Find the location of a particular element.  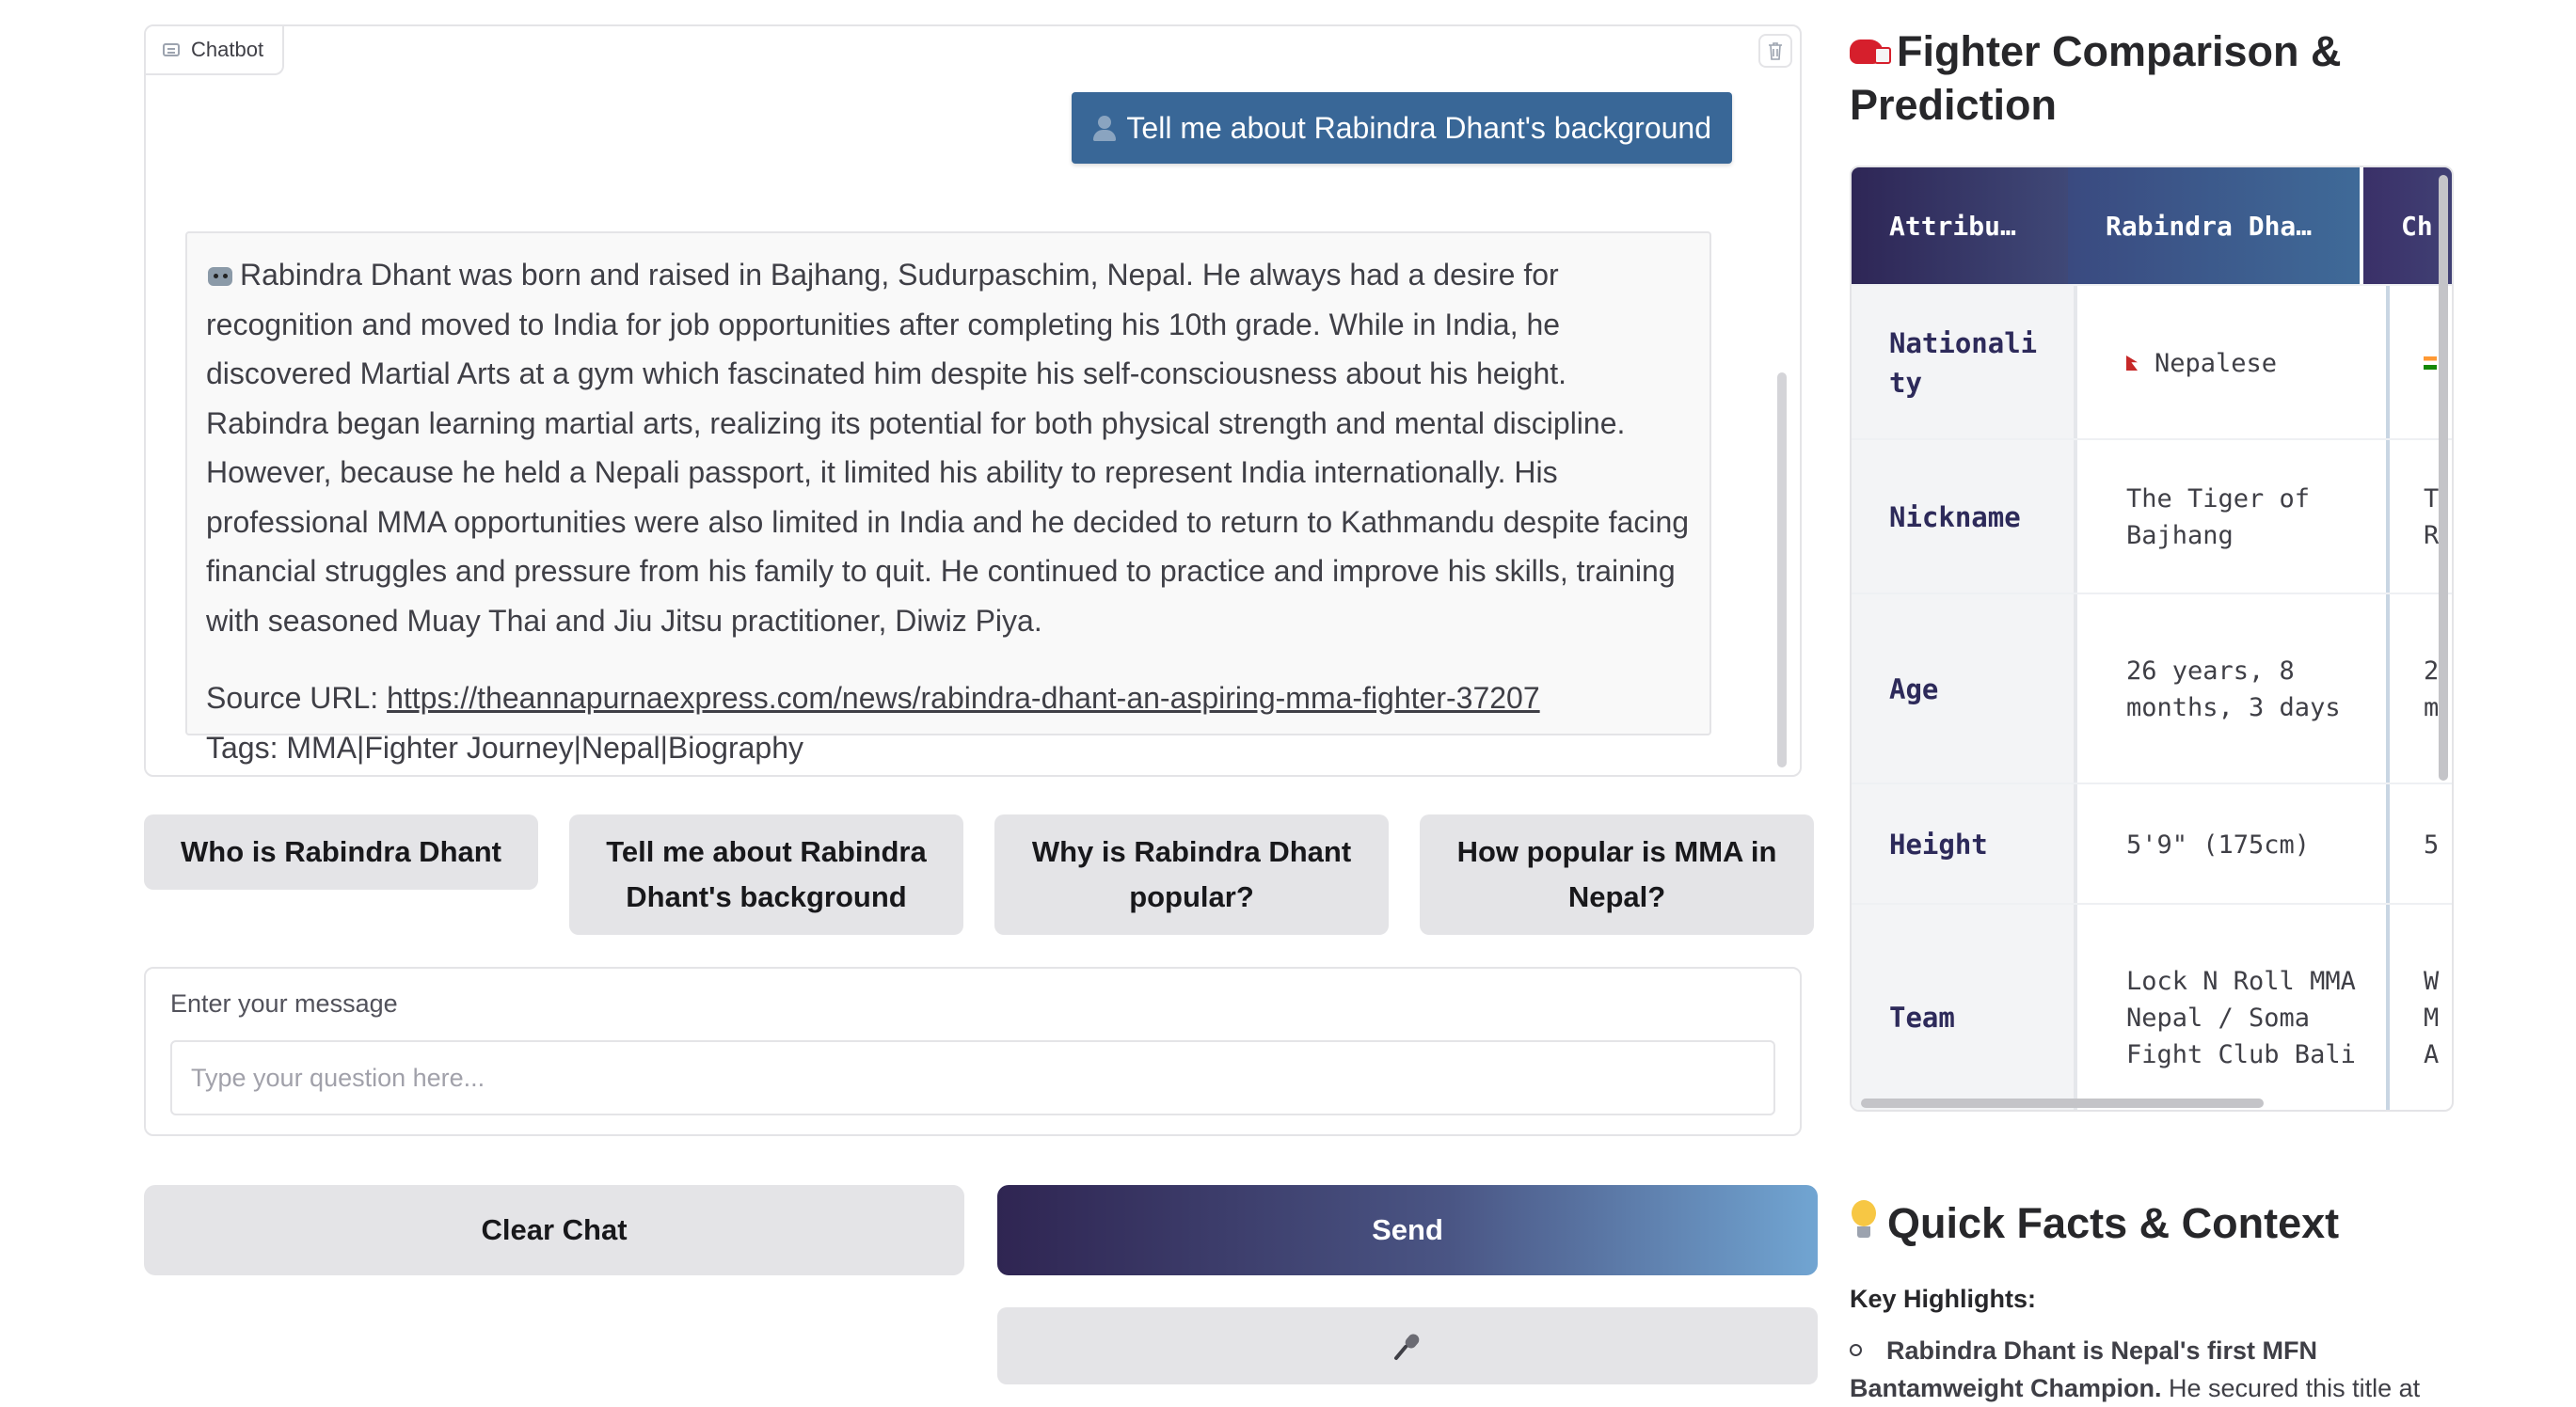

suggestion-button-4: How popular is MMA in Nepal? is located at coordinates (1617, 875).